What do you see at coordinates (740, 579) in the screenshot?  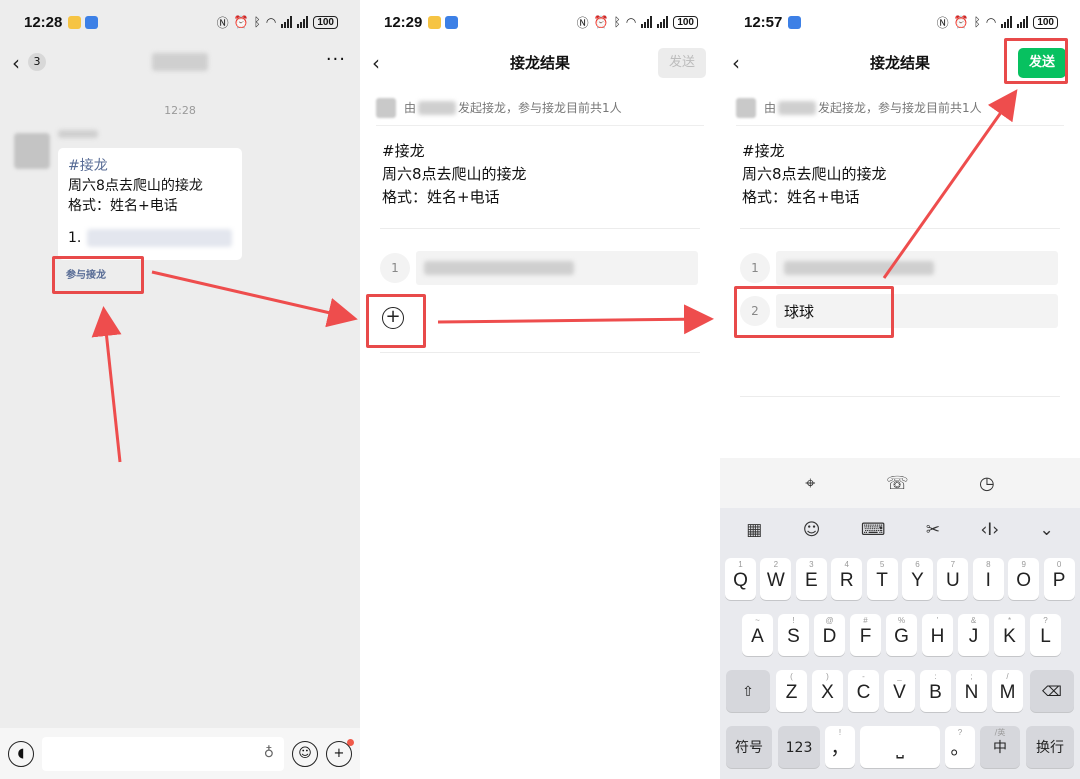 I see `key-q: 1Q` at bounding box center [740, 579].